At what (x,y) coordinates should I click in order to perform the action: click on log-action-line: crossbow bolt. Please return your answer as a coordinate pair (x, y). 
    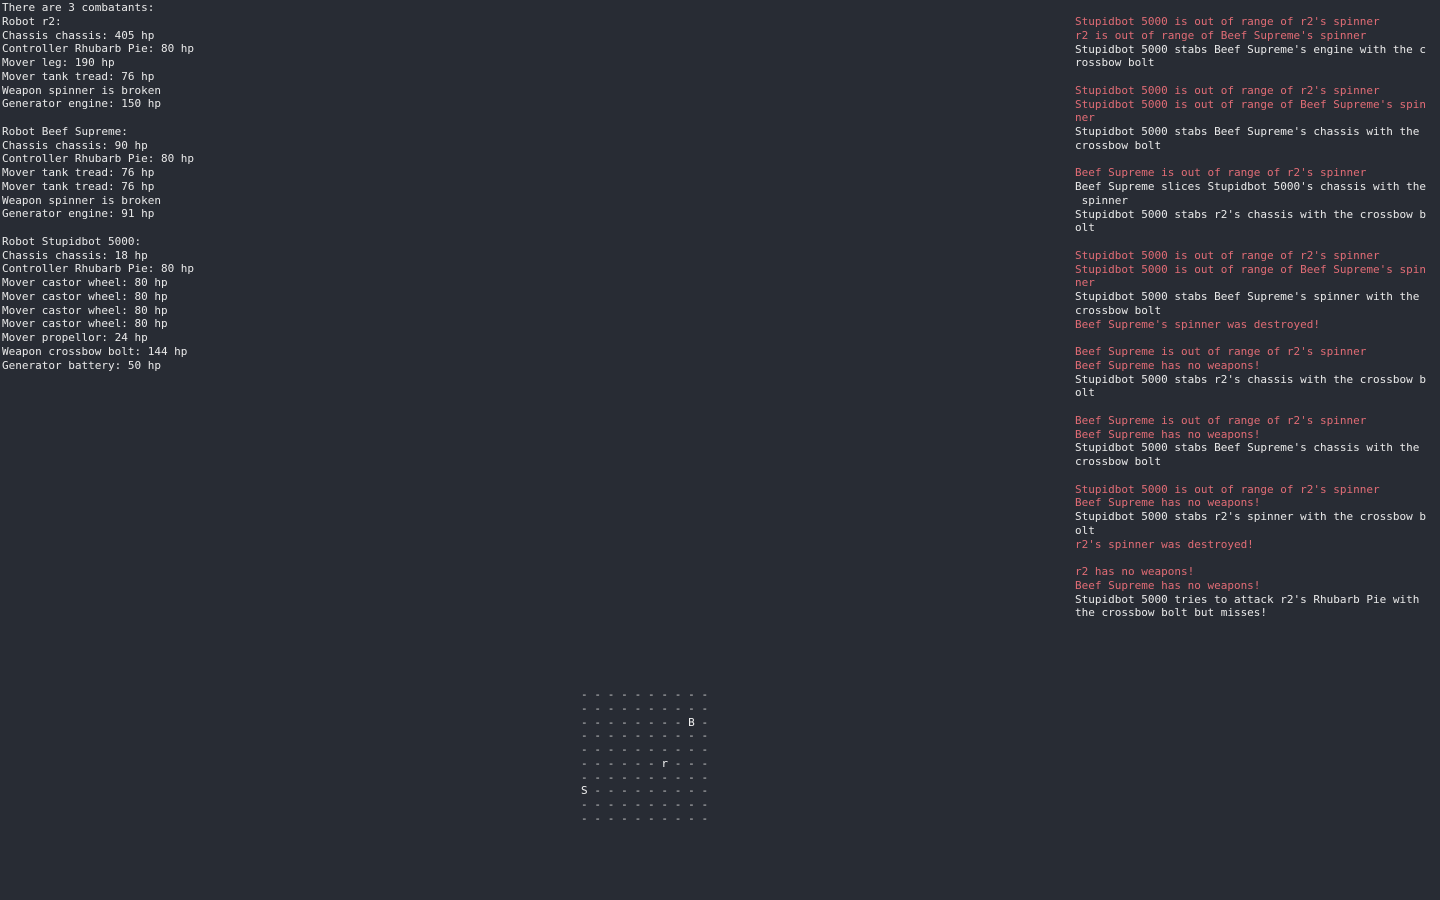
    Looking at the image, I should click on (1118, 145).